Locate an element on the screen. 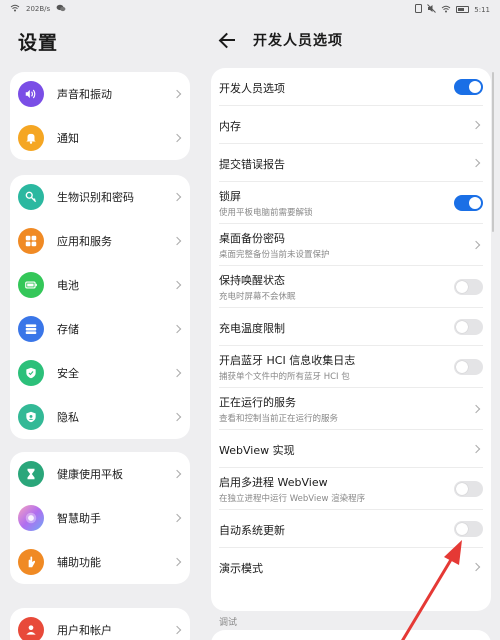  back-arrow-icon is located at coordinates (228, 40).